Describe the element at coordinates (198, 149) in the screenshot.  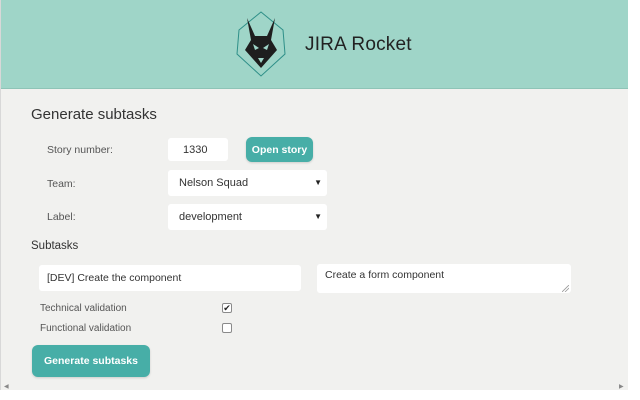
I see `story-number-input` at that location.